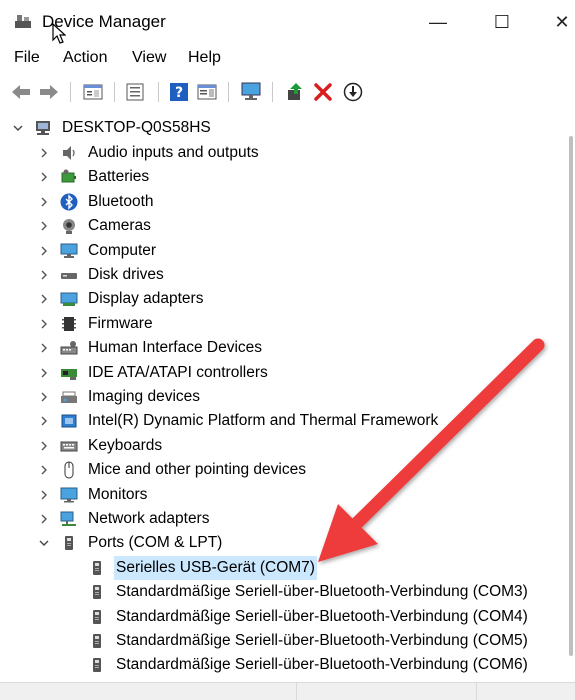 The image size is (575, 700). Describe the element at coordinates (136, 127) in the screenshot. I see `tree-root-label: DESKTOP-Q0S58HS` at that location.